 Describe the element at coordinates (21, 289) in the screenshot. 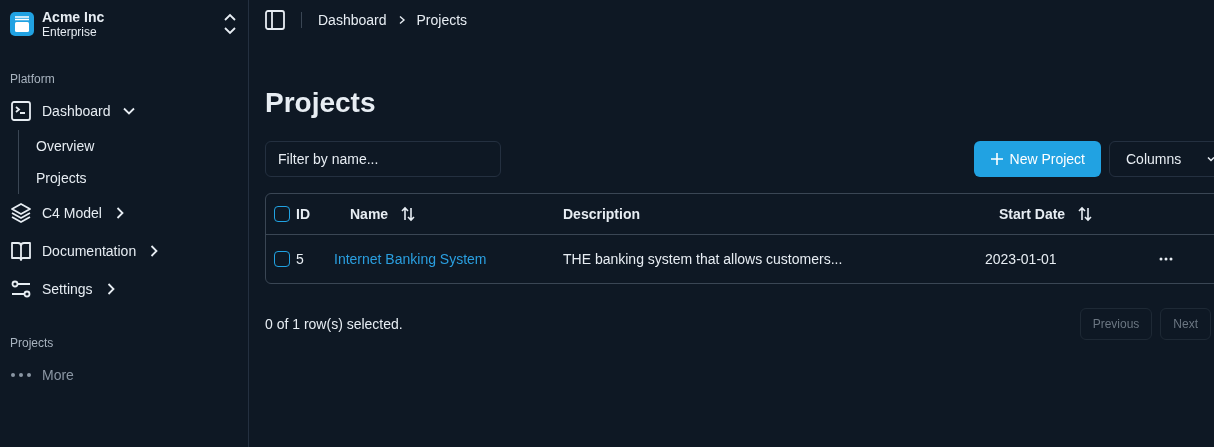

I see `sliders-icon` at that location.